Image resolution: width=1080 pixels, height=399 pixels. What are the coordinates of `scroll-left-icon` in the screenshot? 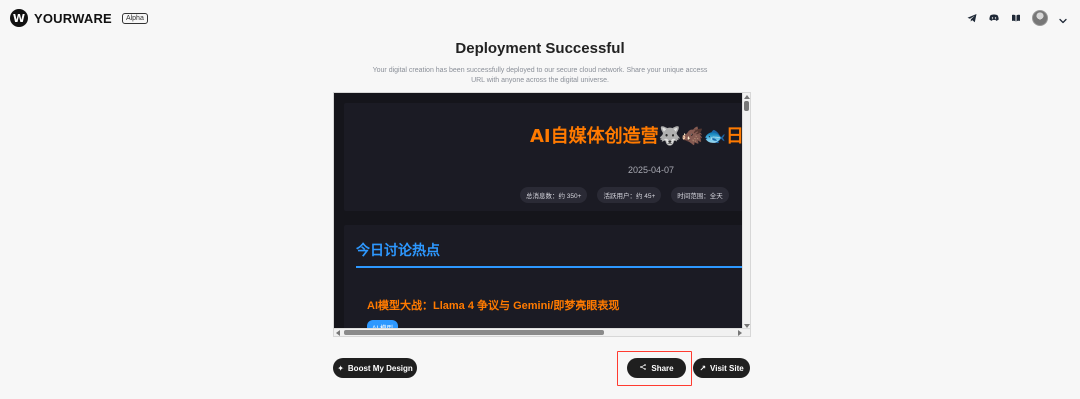 It's located at (338, 333).